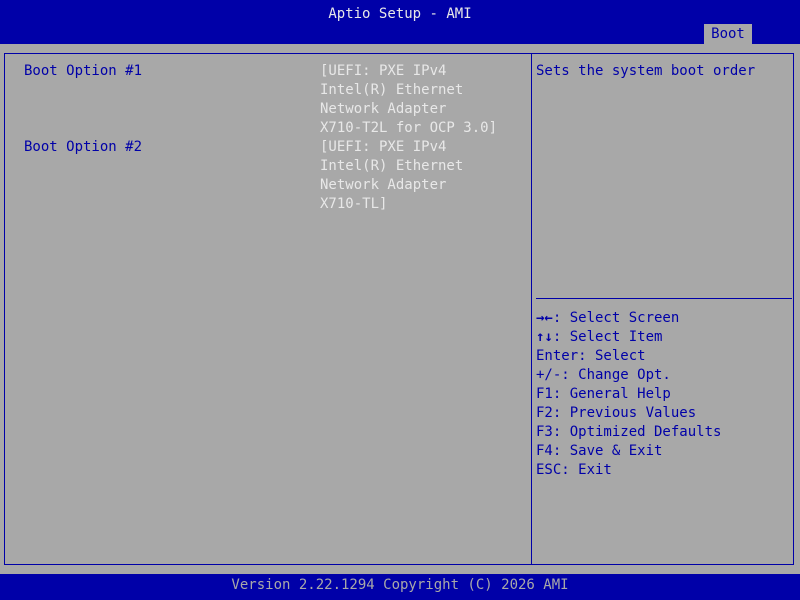 This screenshot has height=600, width=800. Describe the element at coordinates (544, 337) in the screenshot. I see `up-down-arrow-icon: ↑↓` at that location.